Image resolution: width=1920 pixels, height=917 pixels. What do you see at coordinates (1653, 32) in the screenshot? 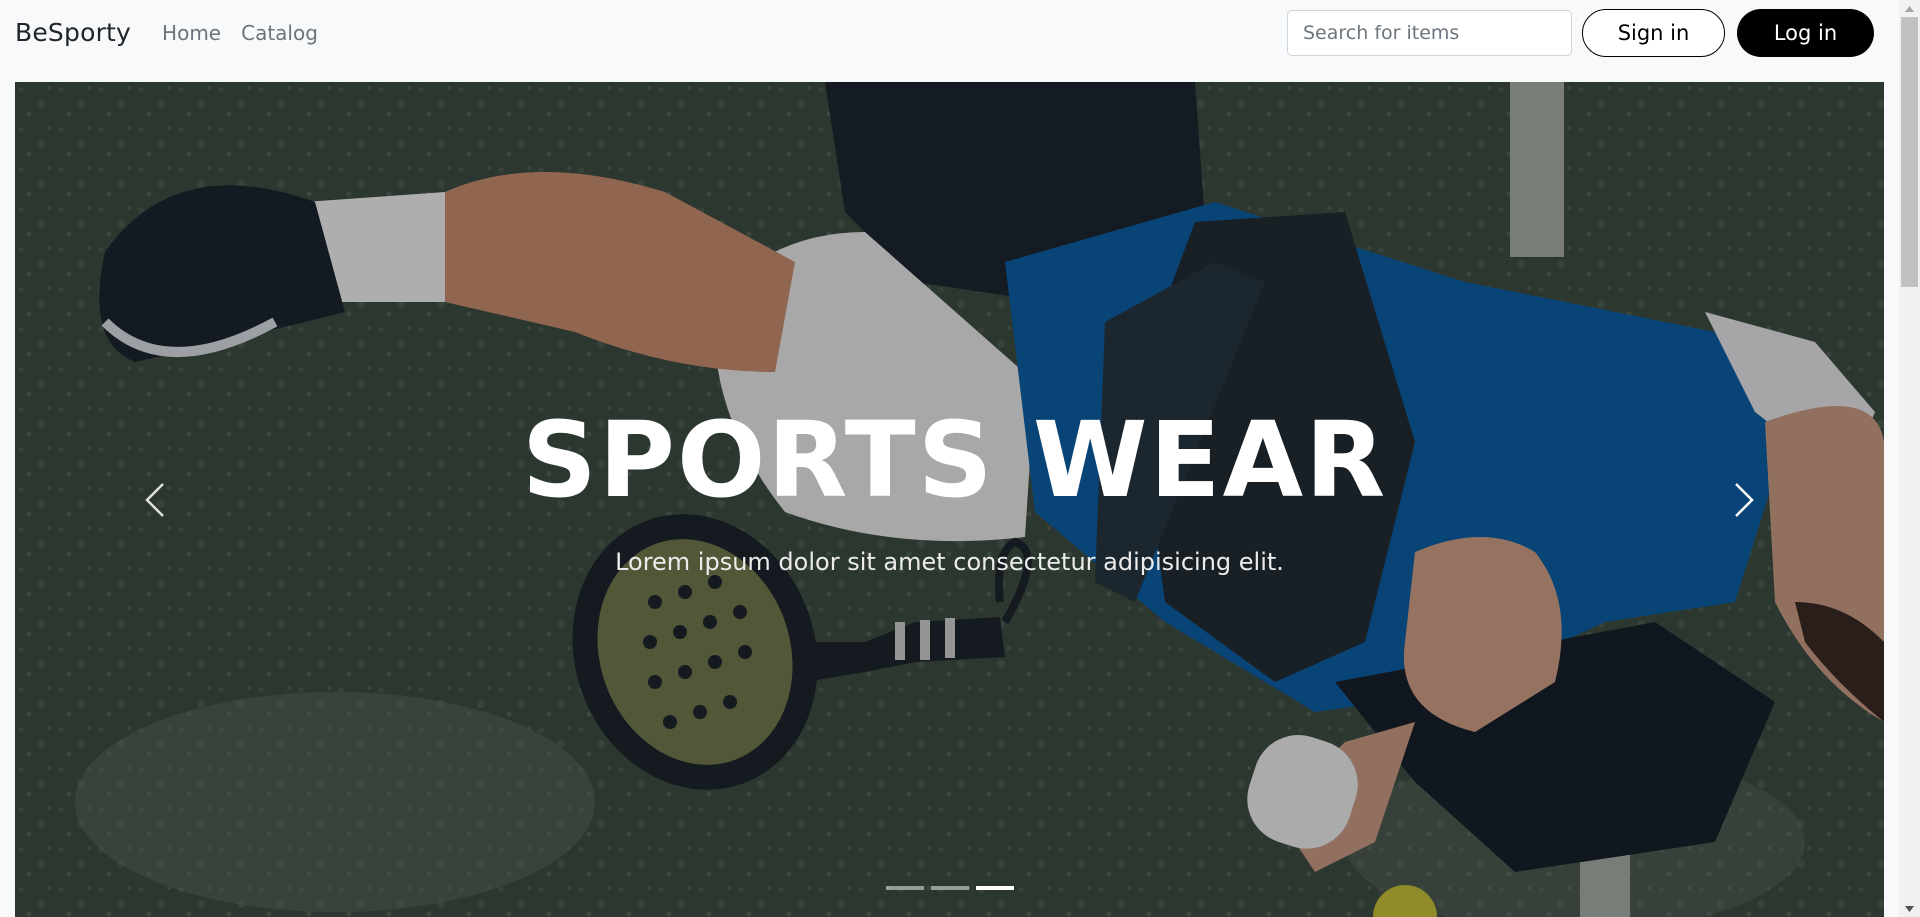
I see `sign-in-button: Sign in` at bounding box center [1653, 32].